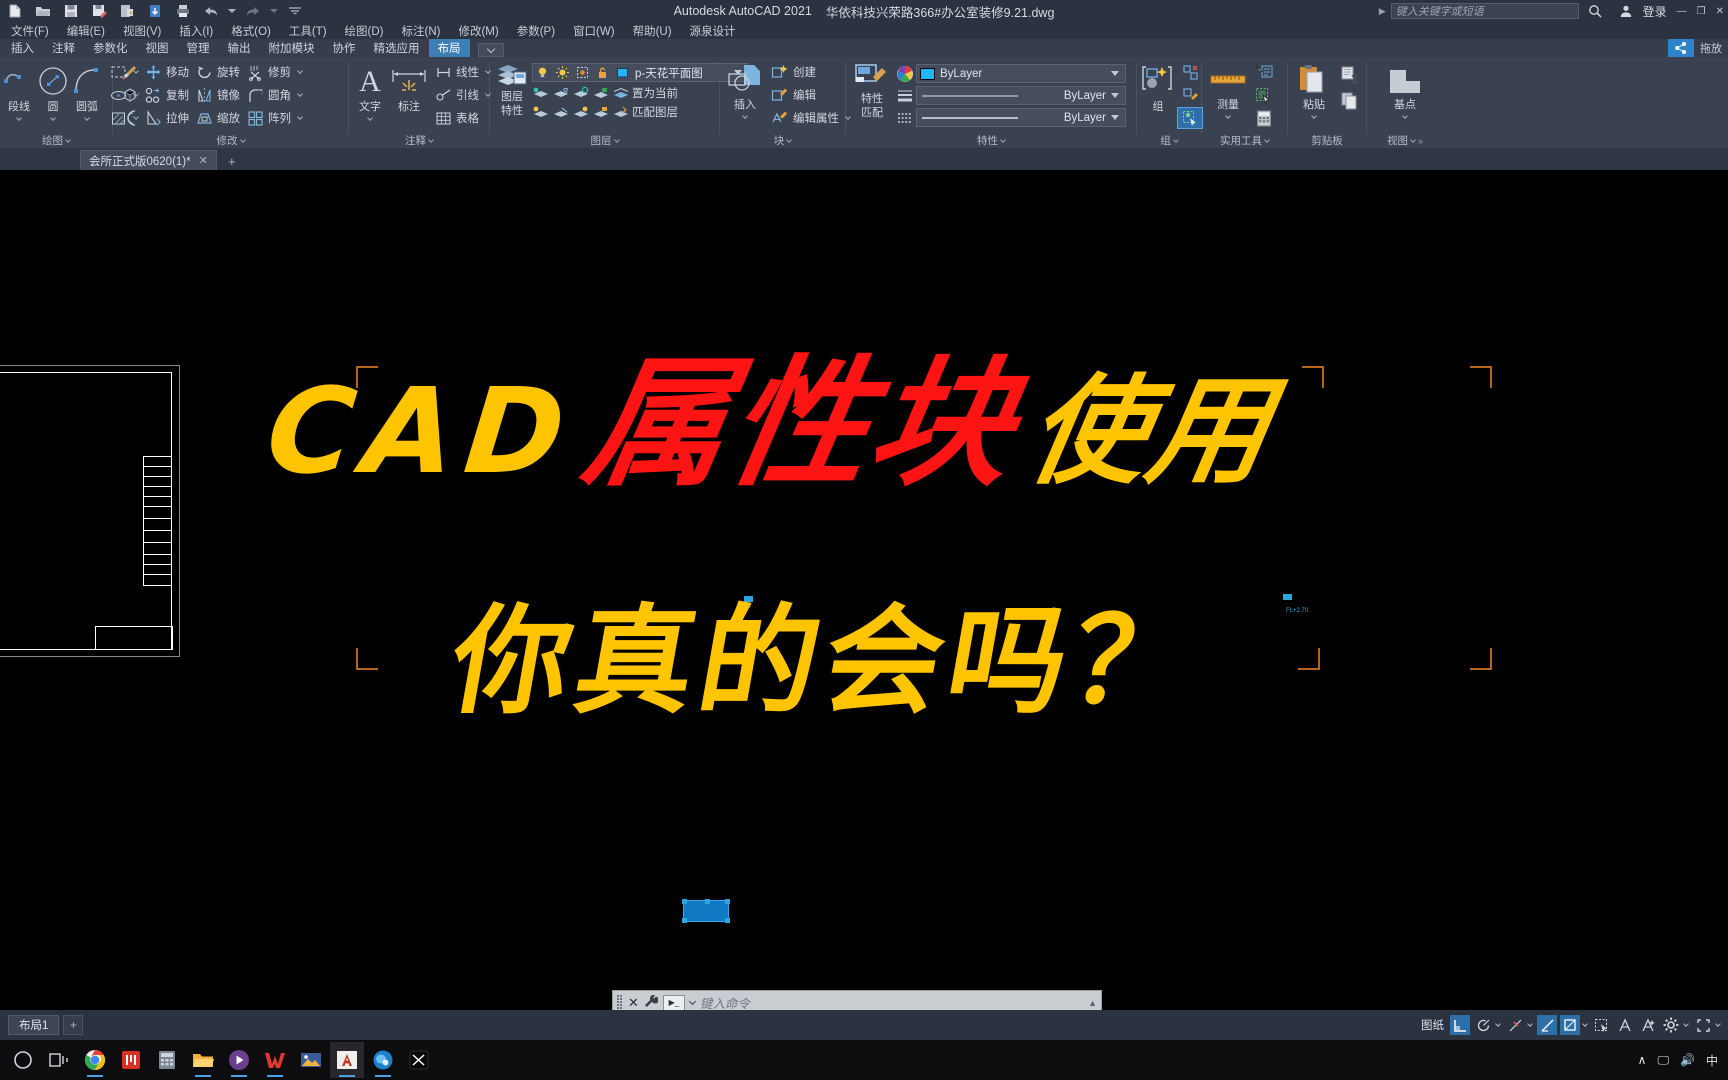 The image size is (1728, 1080). Describe the element at coordinates (655, 112) in the screenshot. I see `ribbon-button-label: 匹配图层` at that location.